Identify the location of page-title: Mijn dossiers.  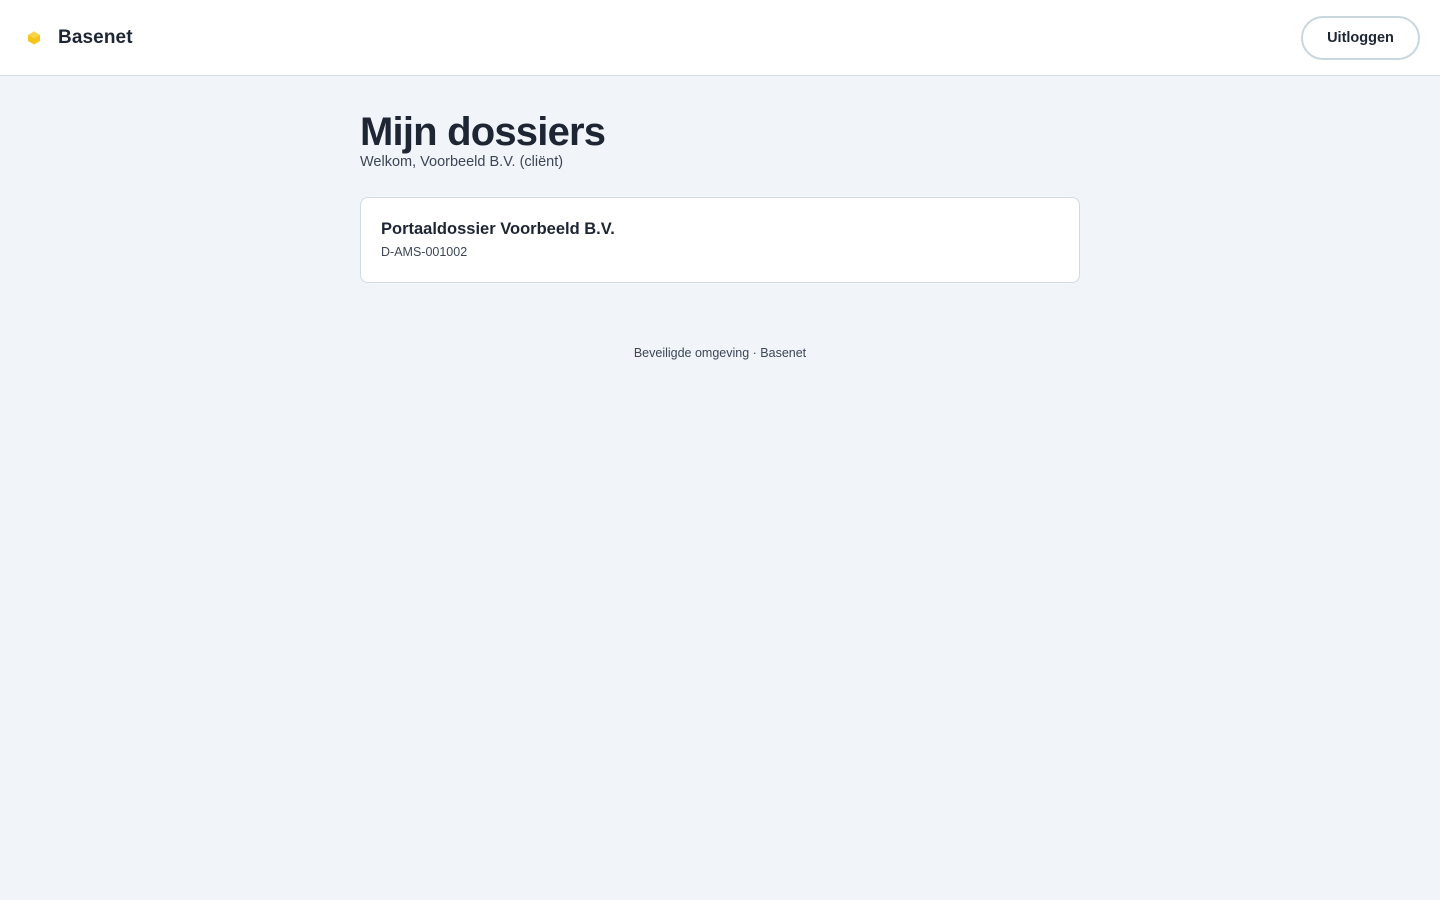
(483, 132).